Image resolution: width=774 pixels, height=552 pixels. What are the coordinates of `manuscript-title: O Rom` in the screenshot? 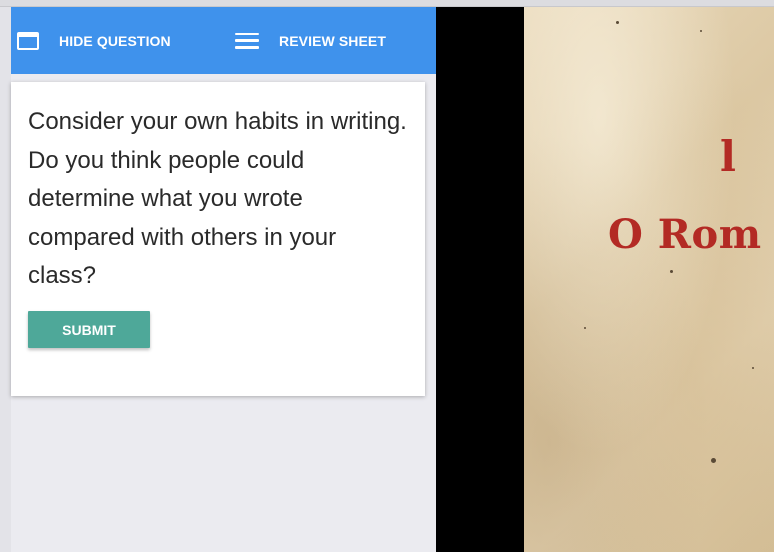 It's located at (685, 234).